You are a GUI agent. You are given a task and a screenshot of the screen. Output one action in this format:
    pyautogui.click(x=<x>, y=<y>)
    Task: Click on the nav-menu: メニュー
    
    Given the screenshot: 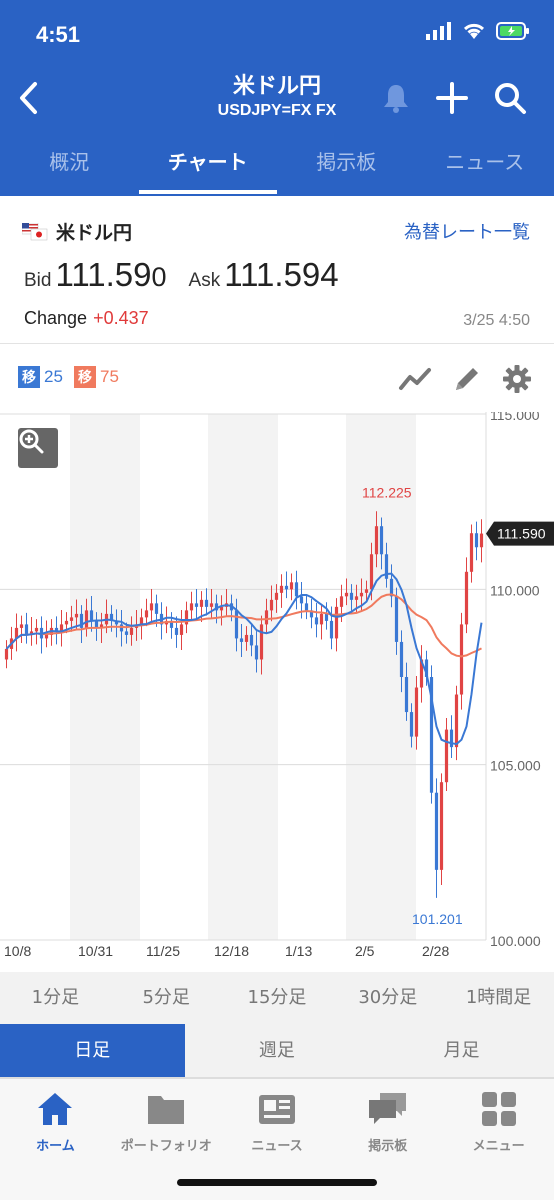 What is the action you would take?
    pyautogui.click(x=498, y=1116)
    